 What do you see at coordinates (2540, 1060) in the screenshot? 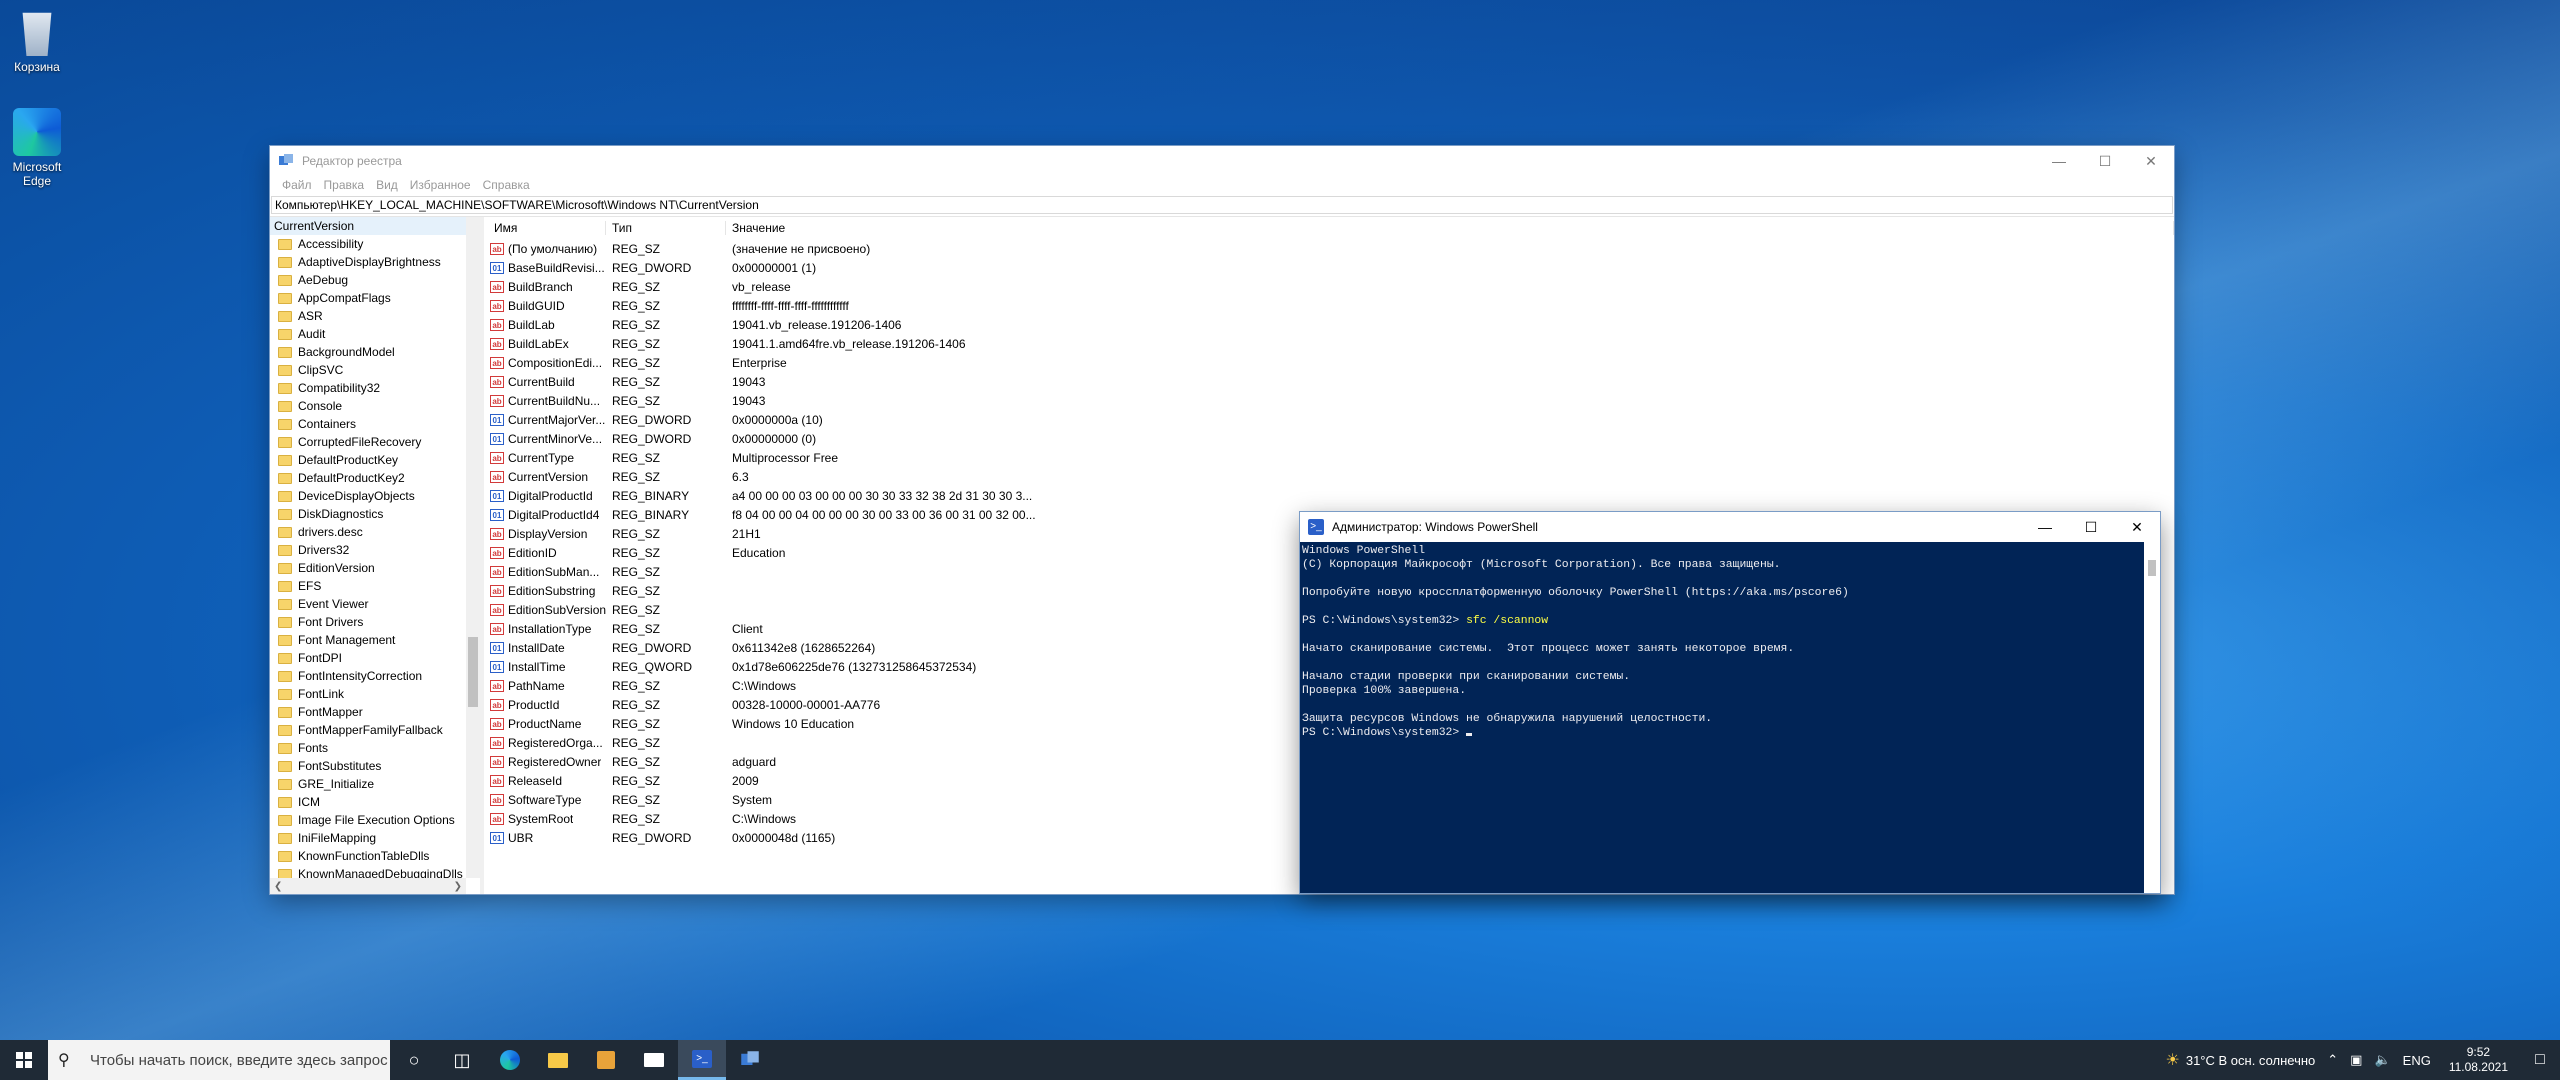
I see `notification-icon: □` at bounding box center [2540, 1060].